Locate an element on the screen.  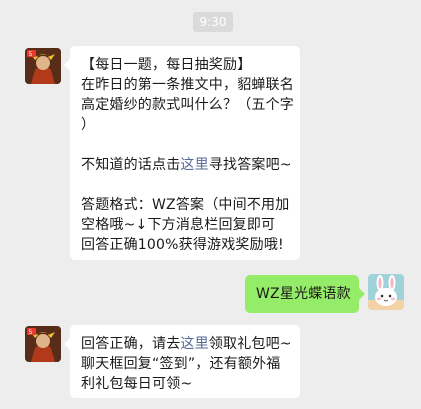
message-bubble-incoming: 回答正确，请去这里领取礼包吧~ 聊天框回复“签到”，还有额外福 利礼包每日可领~ is located at coordinates (182, 361).